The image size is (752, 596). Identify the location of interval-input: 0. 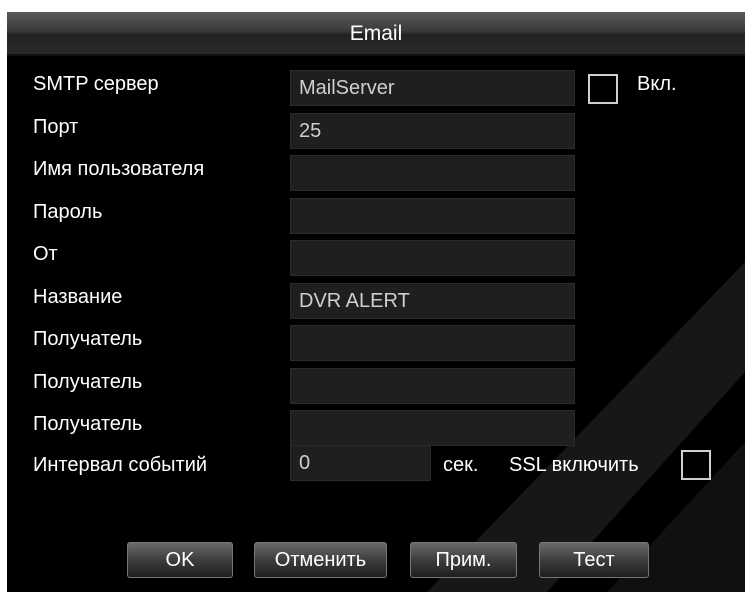
(360, 463).